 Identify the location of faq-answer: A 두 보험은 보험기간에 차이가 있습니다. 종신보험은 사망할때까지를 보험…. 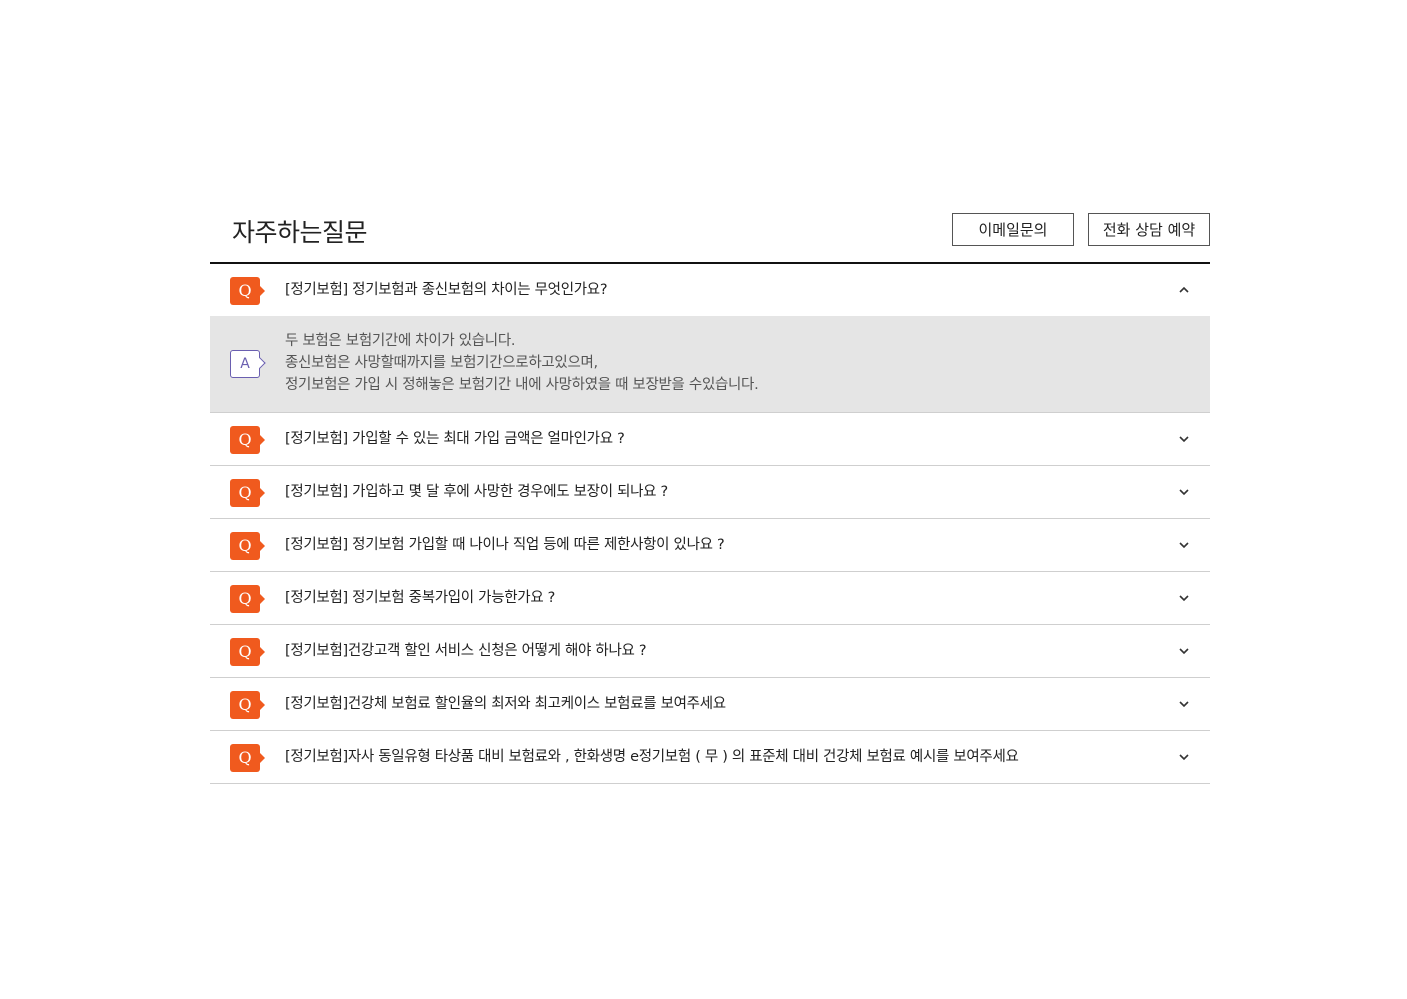
(710, 364).